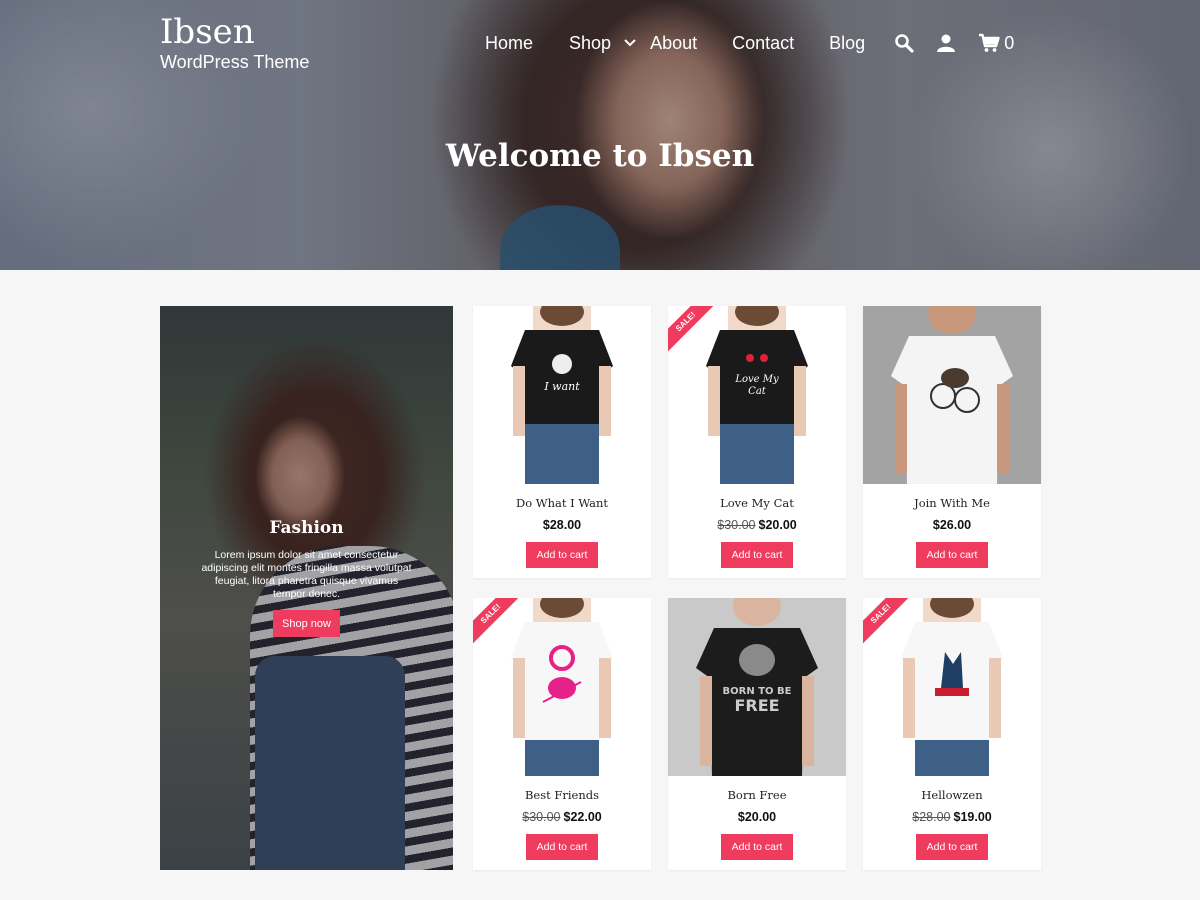  Describe the element at coordinates (673, 43) in the screenshot. I see `nav-item-about: About` at that location.